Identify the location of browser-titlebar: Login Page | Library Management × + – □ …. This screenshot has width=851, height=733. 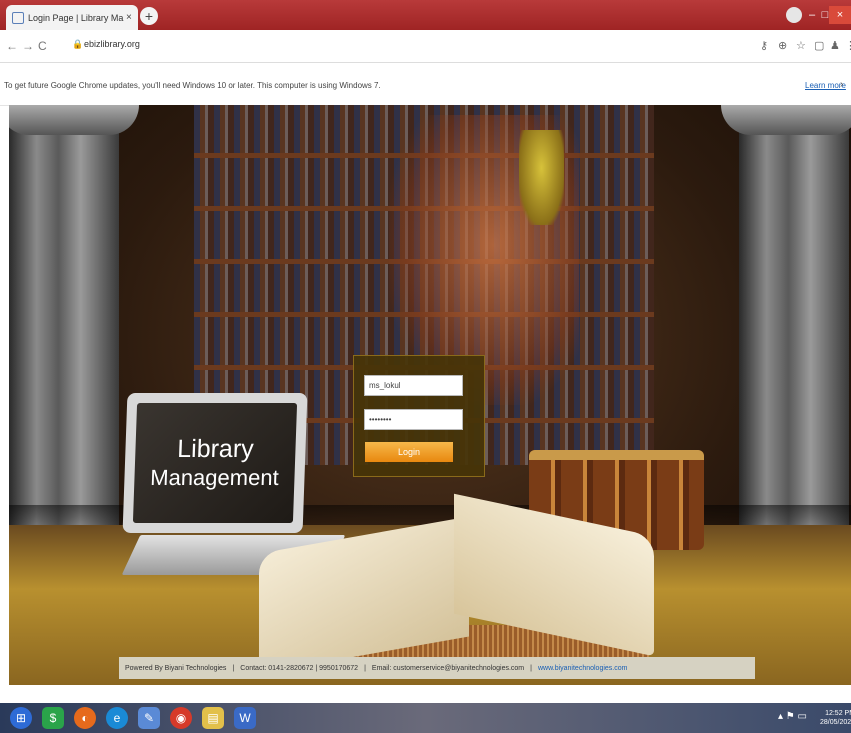
(425, 15).